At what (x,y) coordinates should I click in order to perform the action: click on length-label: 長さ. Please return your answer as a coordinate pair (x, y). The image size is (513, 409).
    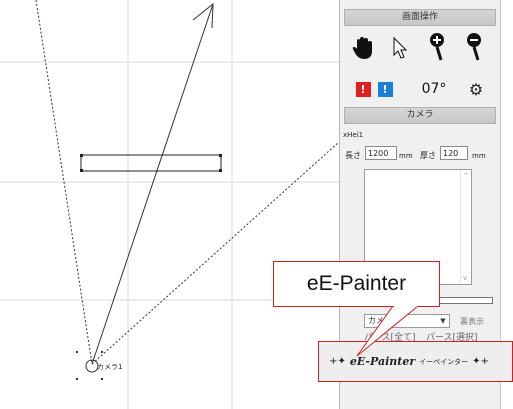
    Looking at the image, I should click on (353, 155).